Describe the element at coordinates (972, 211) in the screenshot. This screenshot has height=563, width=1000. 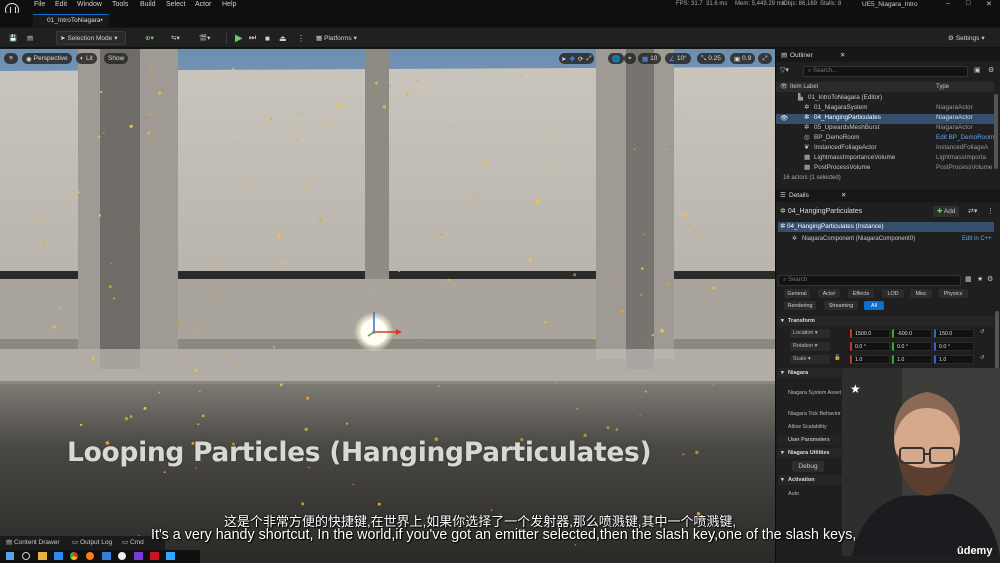
I see `blueprint-convert-icon: ⇄▾` at that location.